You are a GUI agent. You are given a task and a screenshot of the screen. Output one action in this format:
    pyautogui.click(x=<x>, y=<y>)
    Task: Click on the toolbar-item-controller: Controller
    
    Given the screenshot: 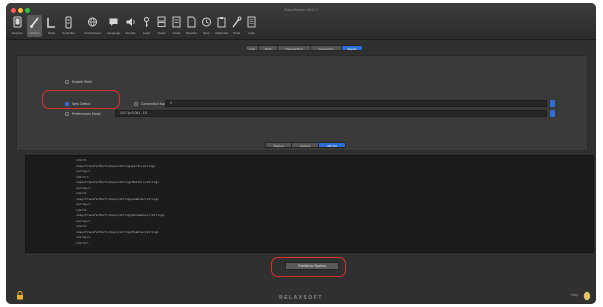 What is the action you would take?
    pyautogui.click(x=68, y=26)
    